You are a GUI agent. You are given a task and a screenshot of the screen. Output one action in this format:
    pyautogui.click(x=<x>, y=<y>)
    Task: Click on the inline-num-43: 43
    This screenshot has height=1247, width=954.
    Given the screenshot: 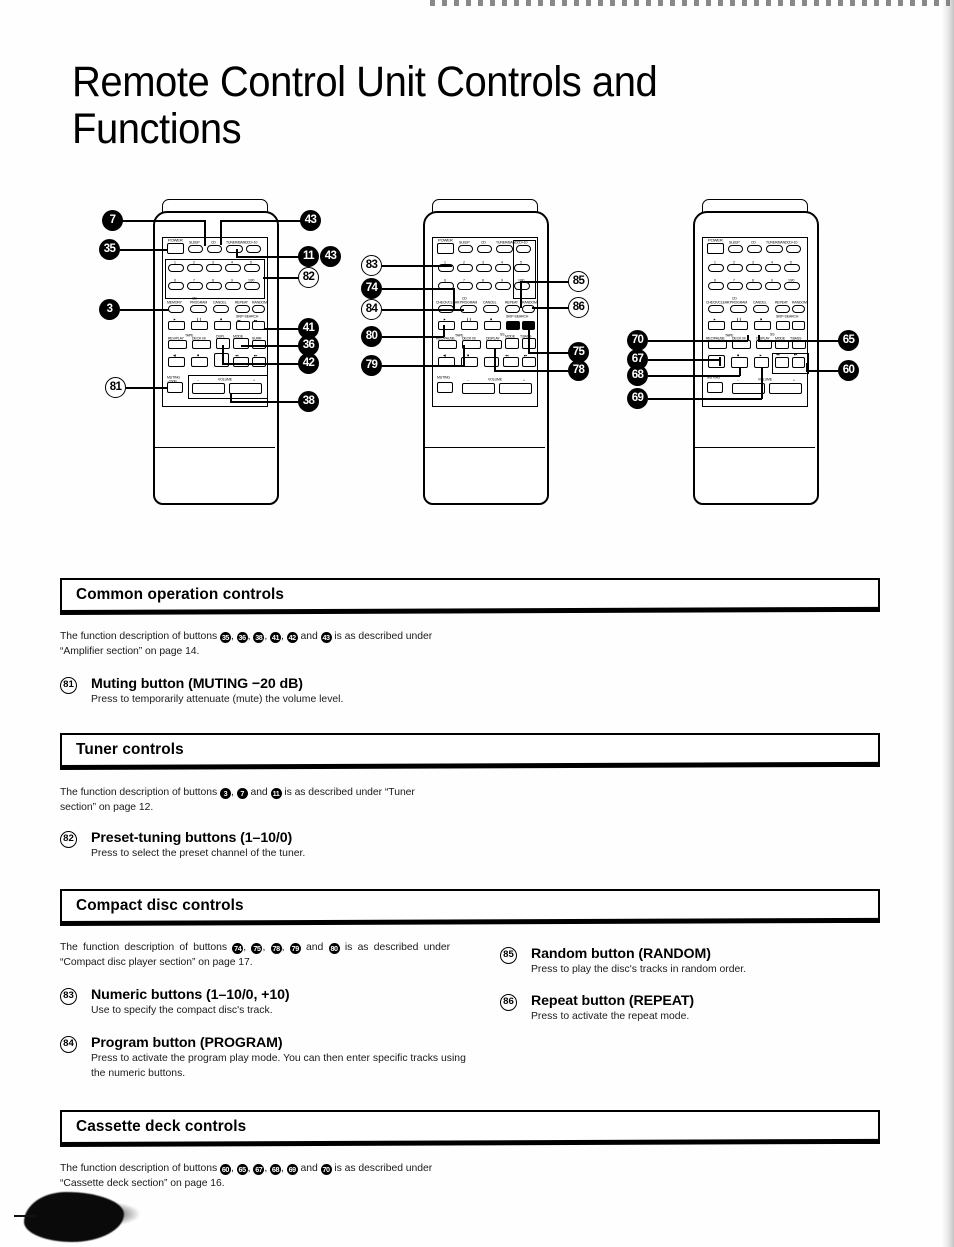 What is the action you would take?
    pyautogui.click(x=326, y=637)
    